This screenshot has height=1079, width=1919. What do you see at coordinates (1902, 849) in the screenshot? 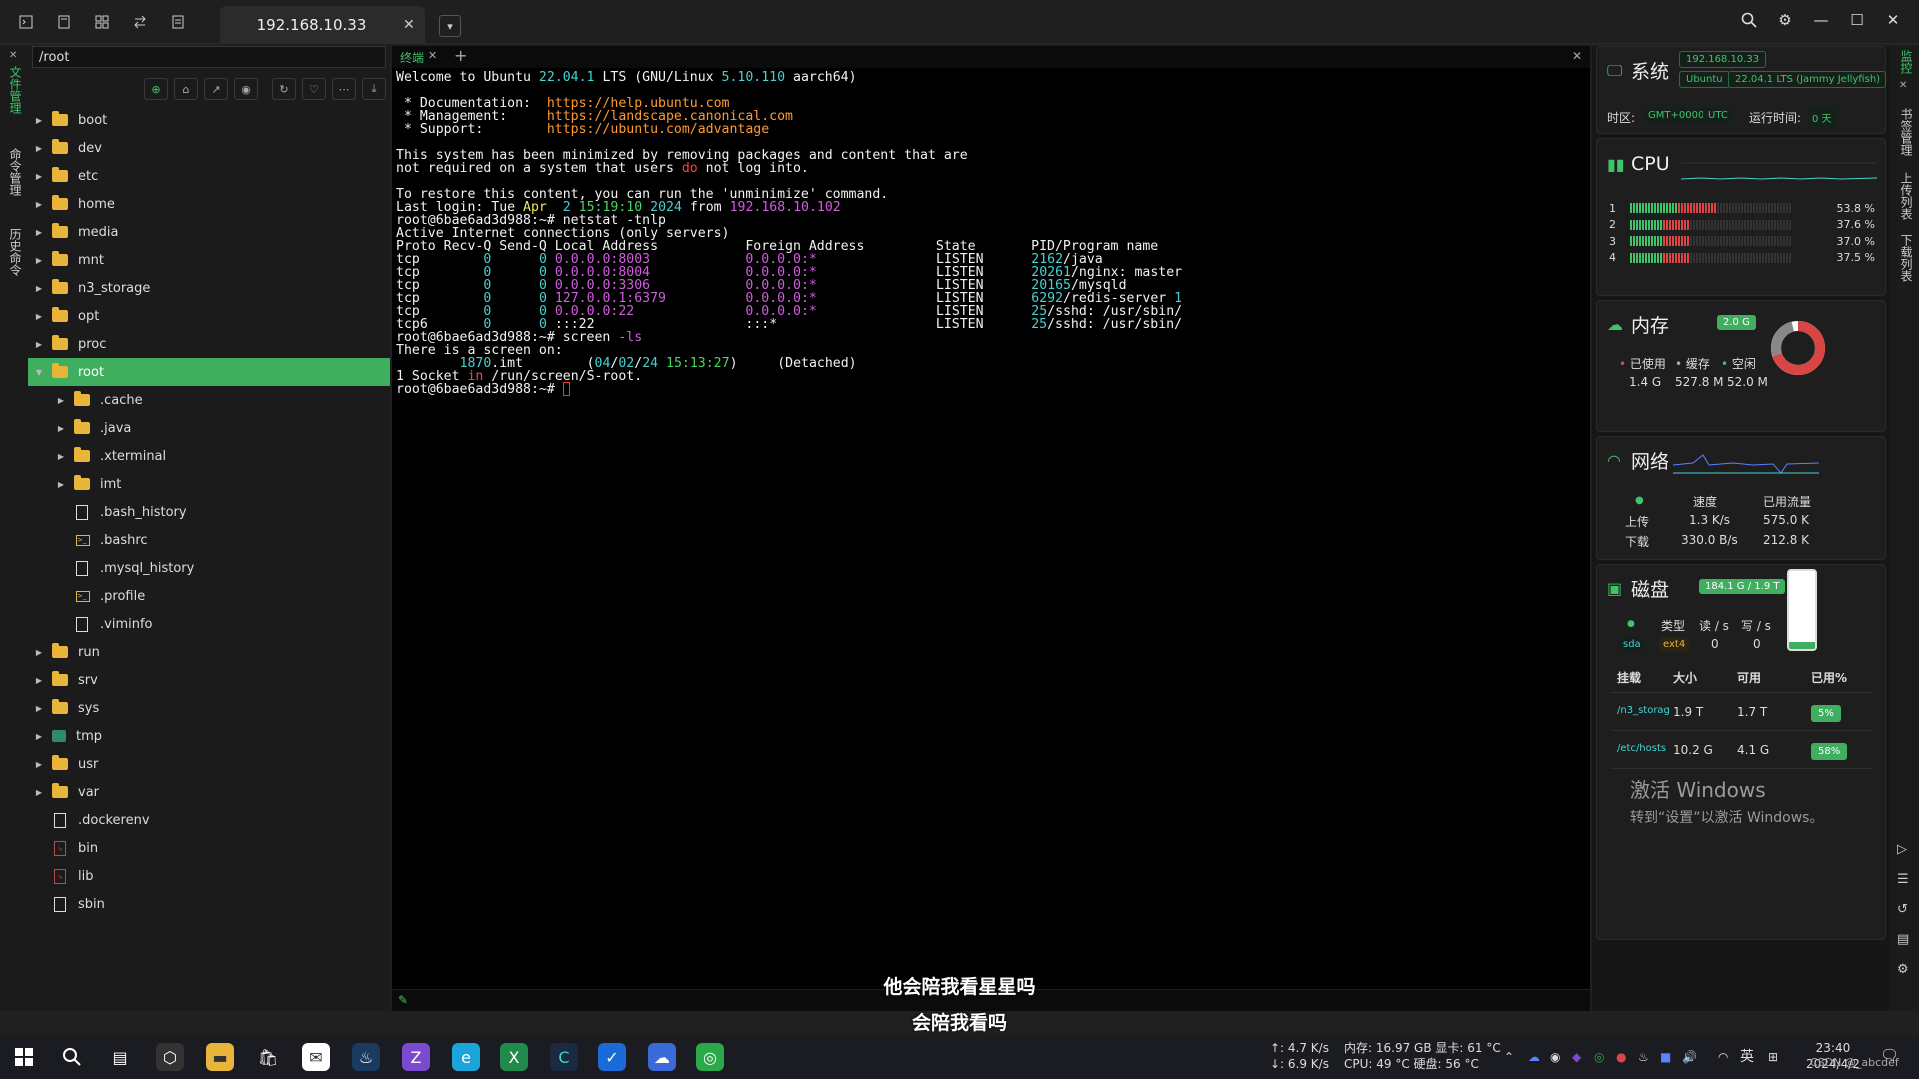
I see `terminal-icon: ▷` at bounding box center [1902, 849].